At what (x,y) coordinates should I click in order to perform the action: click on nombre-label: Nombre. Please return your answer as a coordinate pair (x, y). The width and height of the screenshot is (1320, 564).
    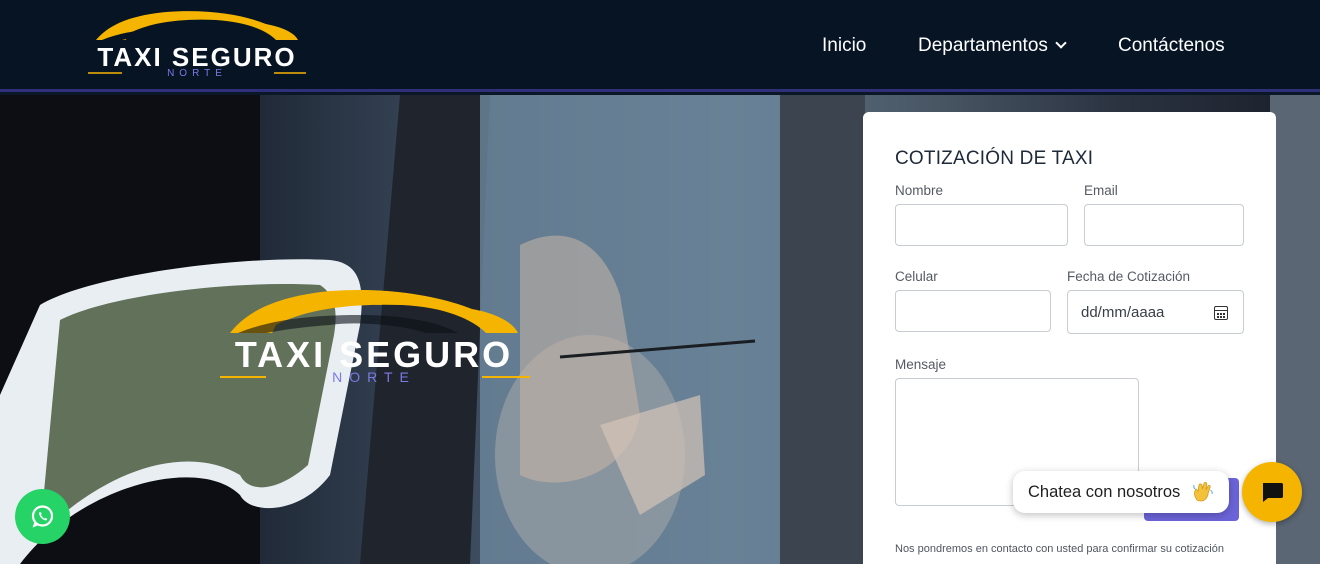
    Looking at the image, I should click on (919, 190).